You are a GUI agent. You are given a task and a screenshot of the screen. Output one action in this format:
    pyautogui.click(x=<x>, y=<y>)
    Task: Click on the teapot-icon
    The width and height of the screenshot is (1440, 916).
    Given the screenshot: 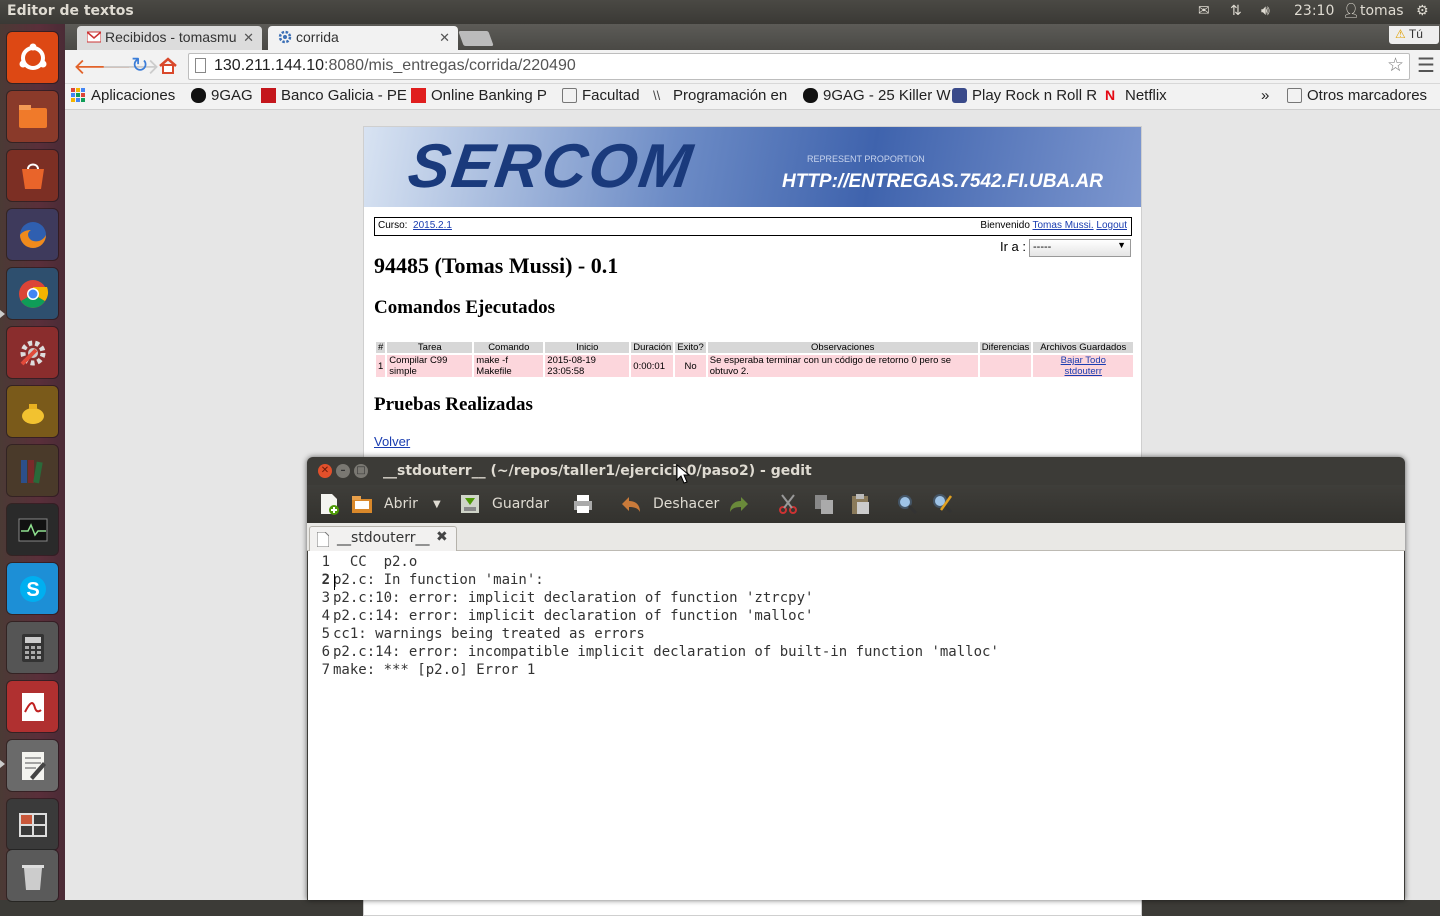 What is the action you would take?
    pyautogui.click(x=32, y=411)
    